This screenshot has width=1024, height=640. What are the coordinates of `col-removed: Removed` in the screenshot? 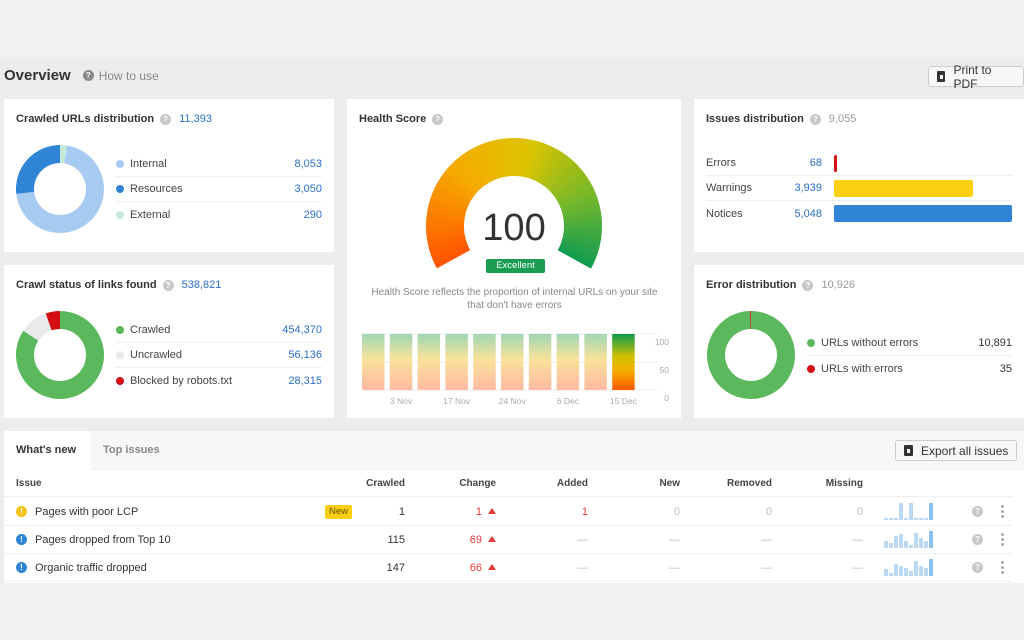 It's located at (749, 484).